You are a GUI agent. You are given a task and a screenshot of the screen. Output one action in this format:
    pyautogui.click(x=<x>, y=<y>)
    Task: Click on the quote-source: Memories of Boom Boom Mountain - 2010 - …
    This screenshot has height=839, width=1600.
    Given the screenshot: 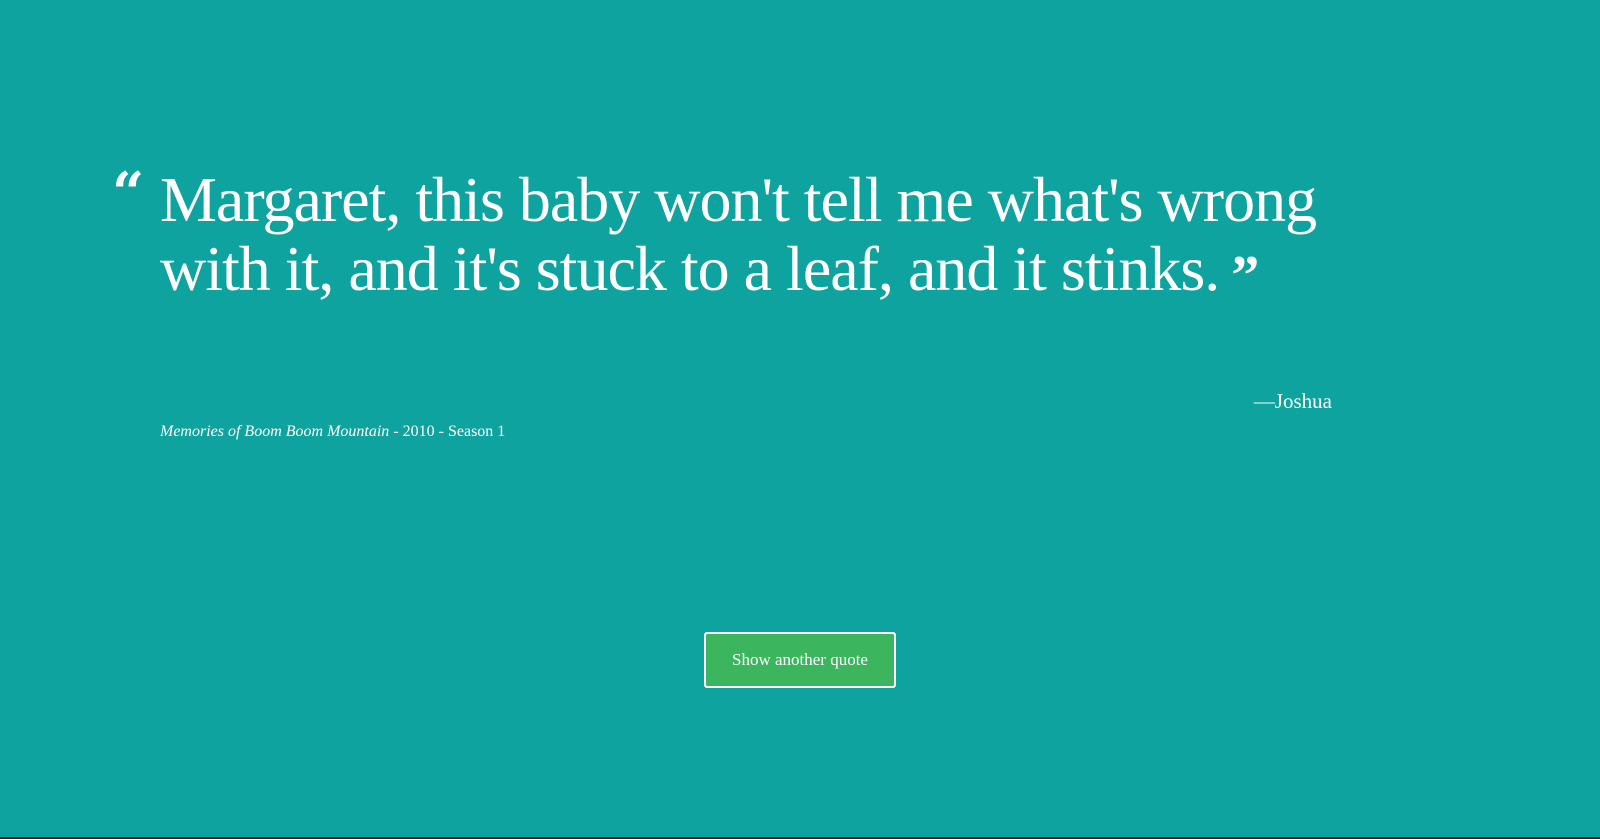 What is the action you would take?
    pyautogui.click(x=332, y=432)
    